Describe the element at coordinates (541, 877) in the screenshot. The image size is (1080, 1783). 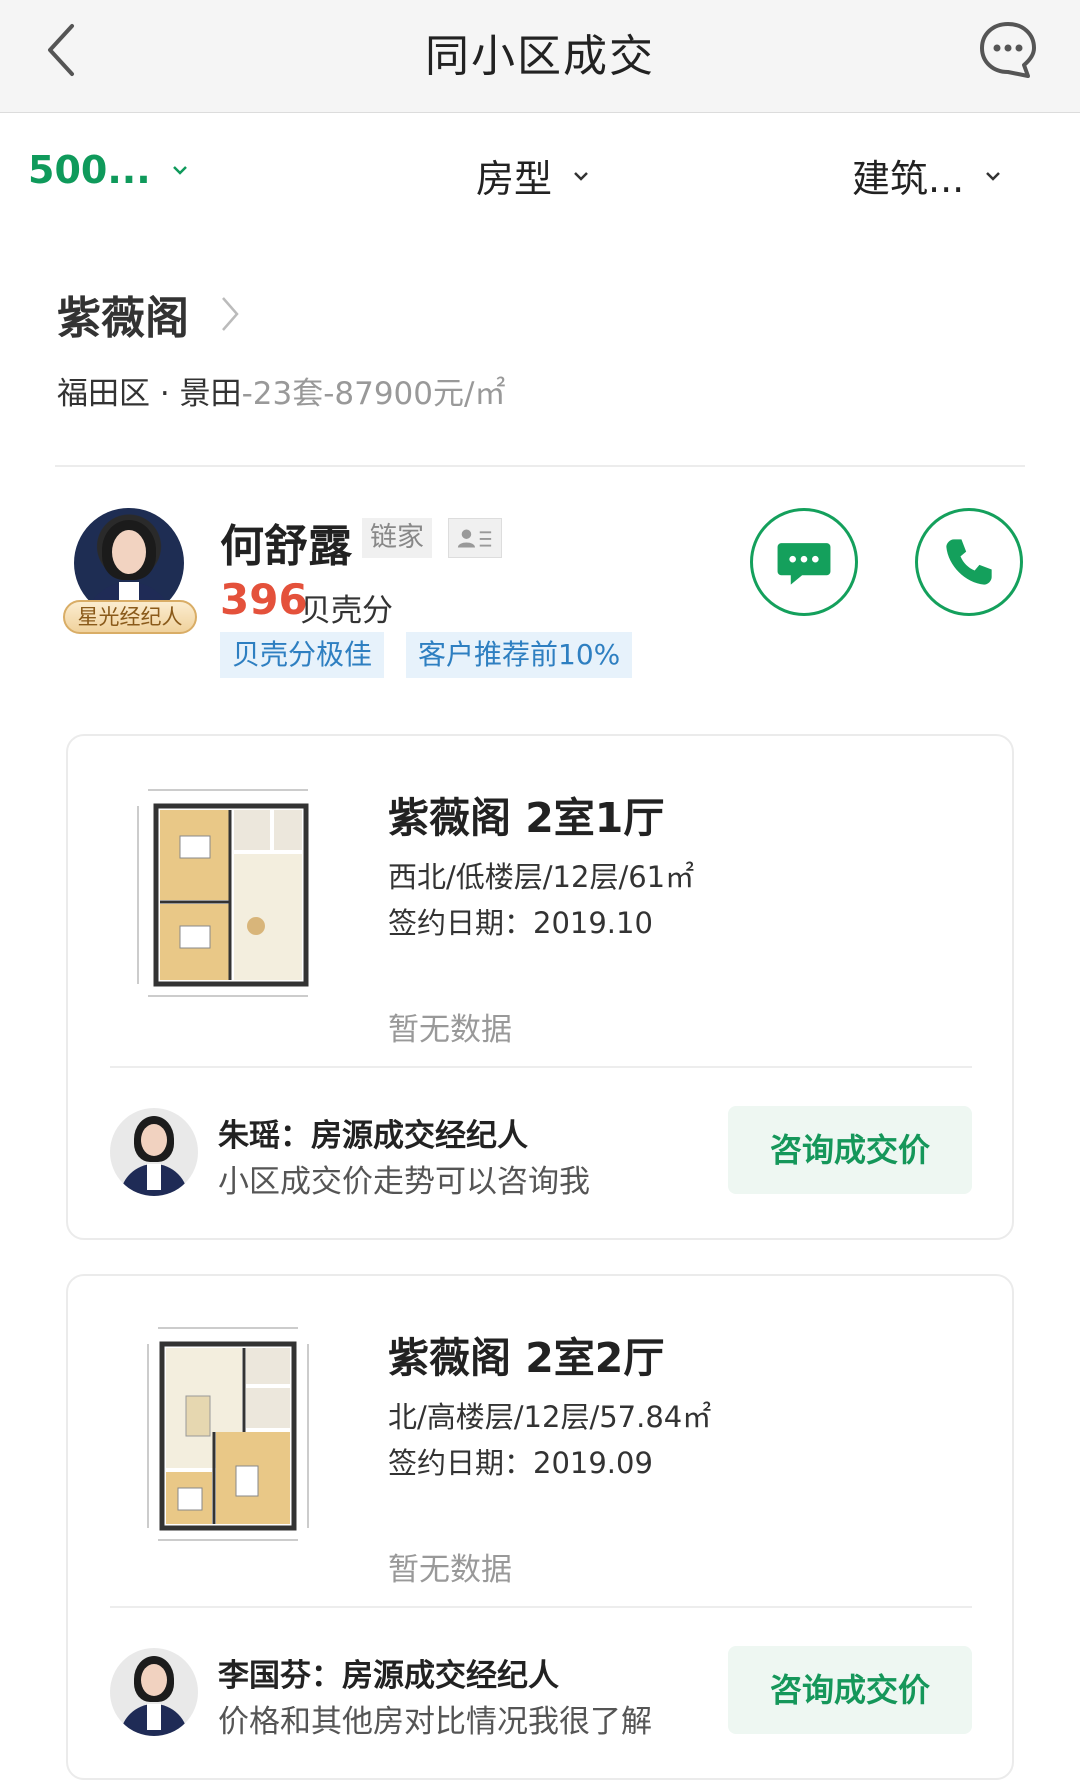
I see `deal-meta: 西北/低楼层/12层/61㎡` at that location.